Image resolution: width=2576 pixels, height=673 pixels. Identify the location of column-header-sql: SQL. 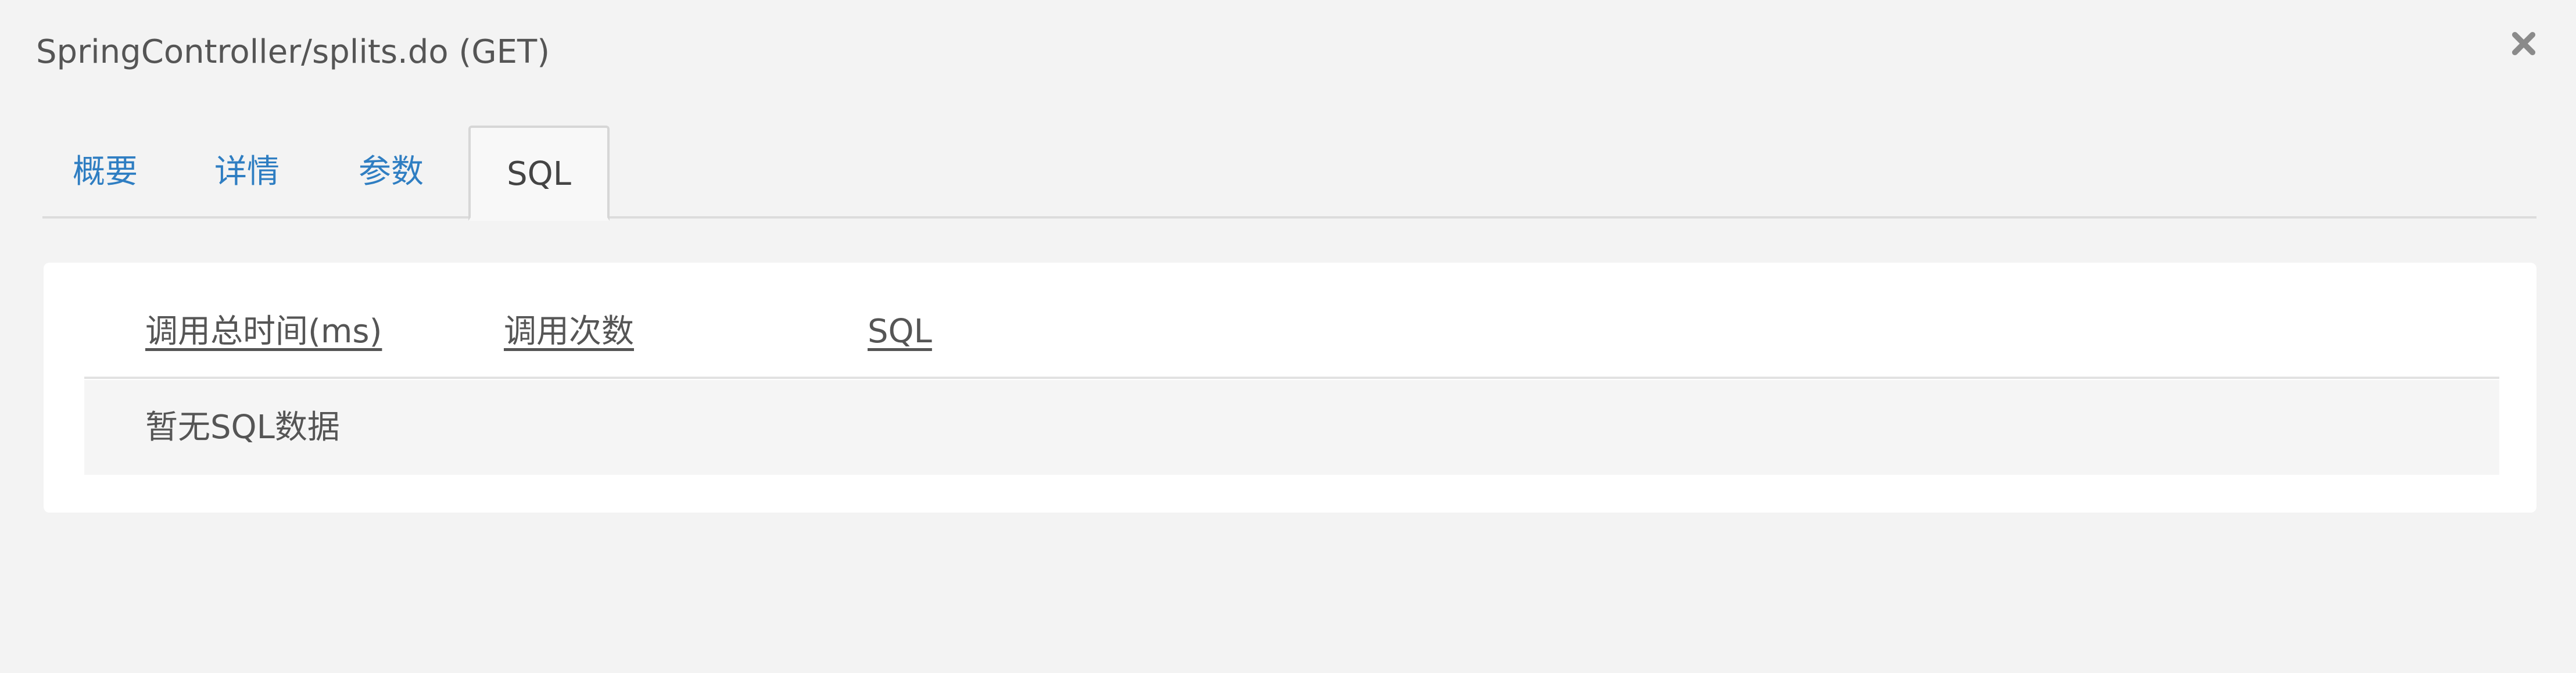
(900, 331).